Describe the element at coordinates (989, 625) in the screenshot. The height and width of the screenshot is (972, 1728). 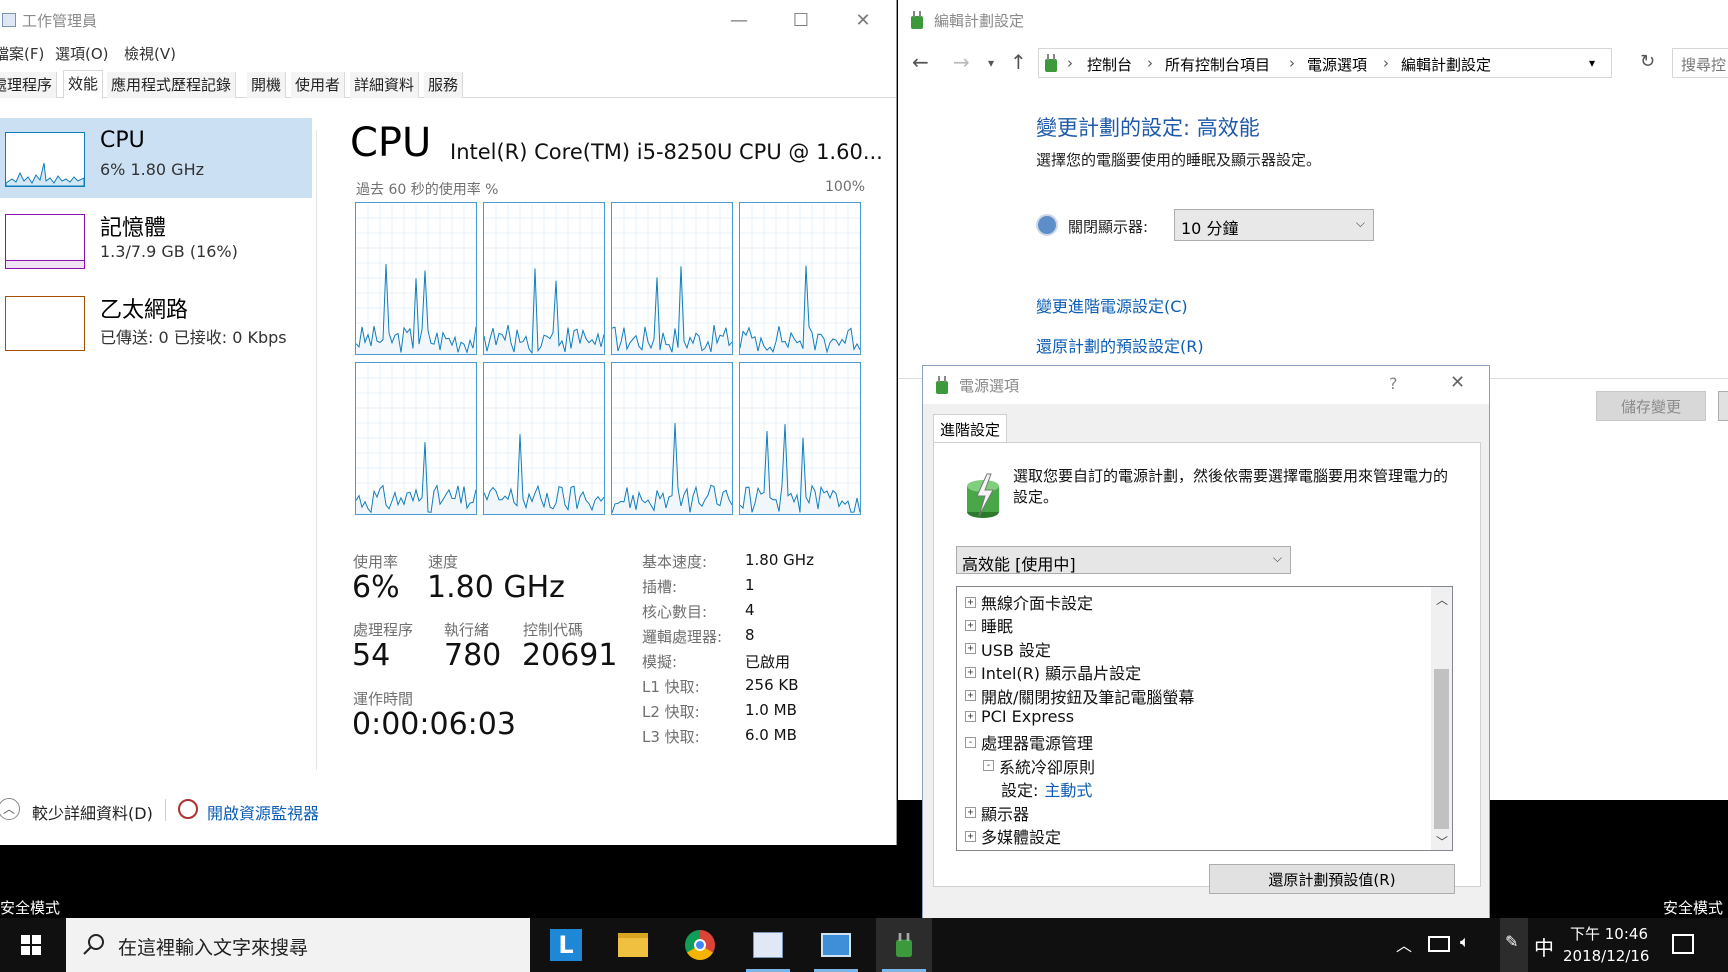
I see `tree-item: + 睡眠` at that location.